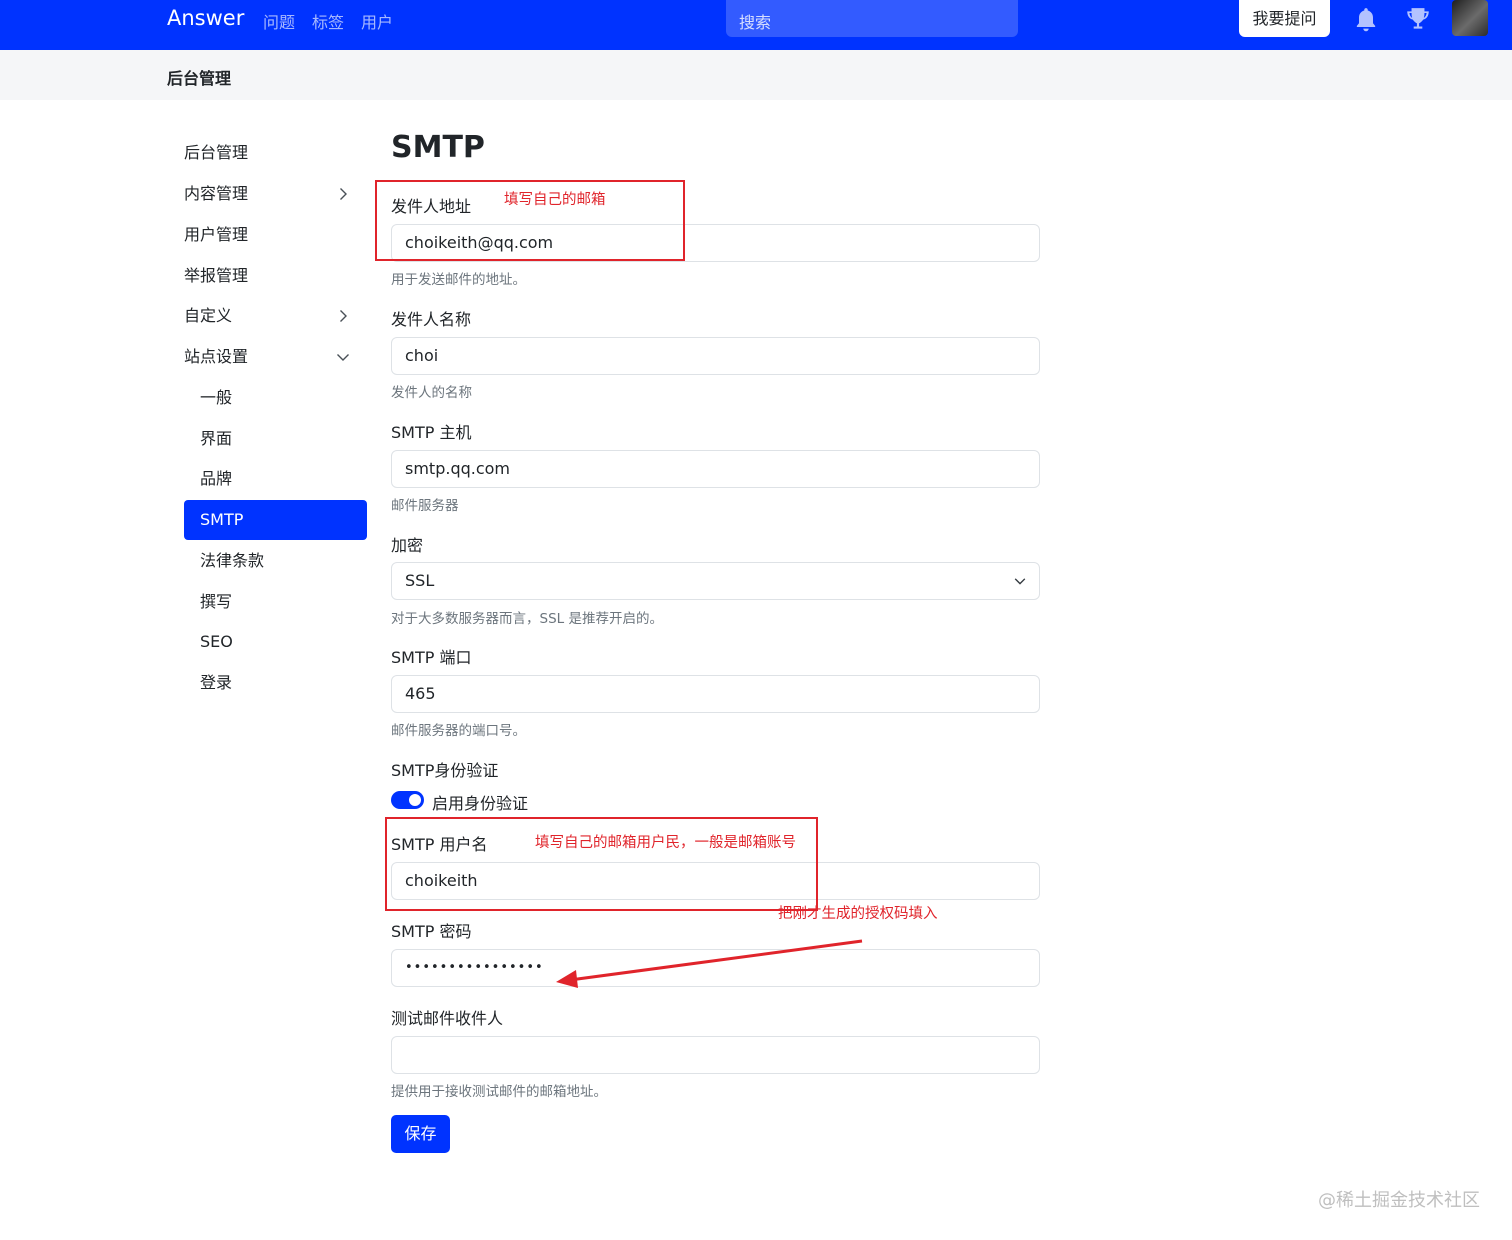  I want to click on sidebar-item-interface: 界面, so click(275, 439).